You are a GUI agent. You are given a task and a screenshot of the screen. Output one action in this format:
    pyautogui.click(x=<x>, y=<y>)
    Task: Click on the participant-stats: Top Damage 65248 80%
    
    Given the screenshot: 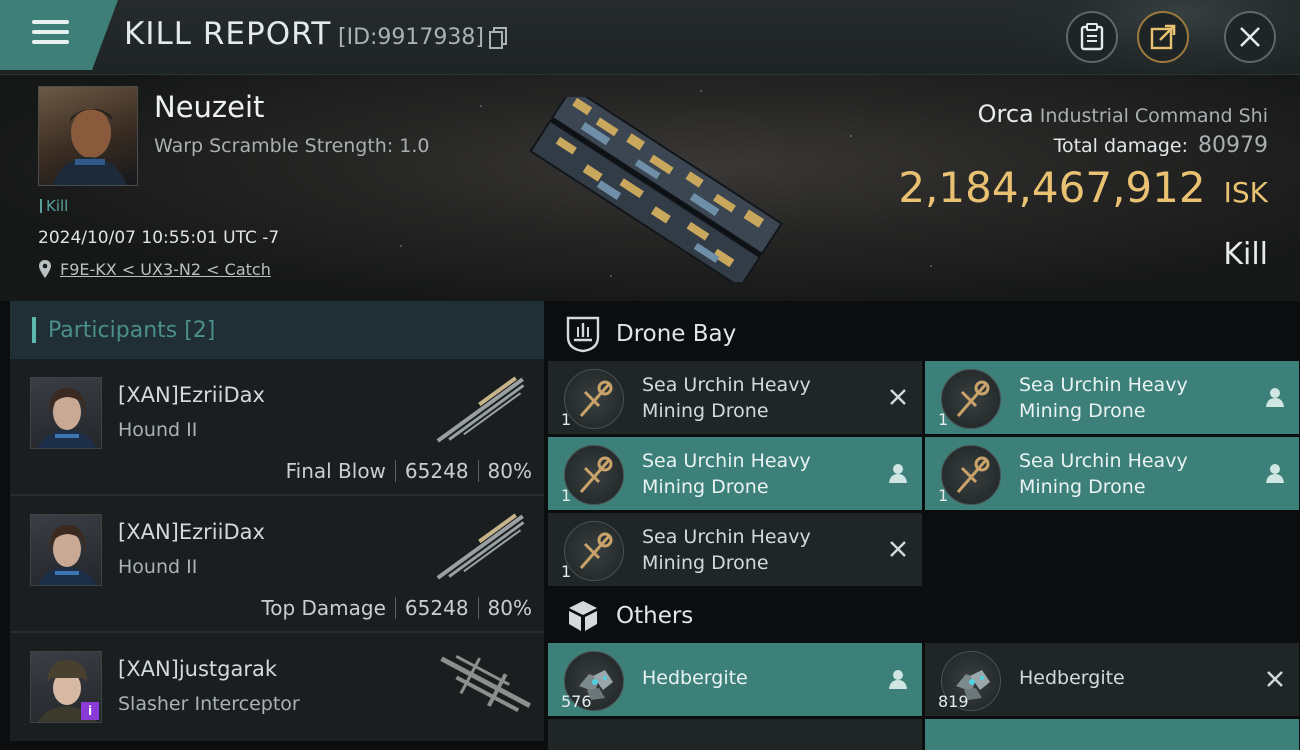 What is the action you would take?
    pyautogui.click(x=396, y=608)
    